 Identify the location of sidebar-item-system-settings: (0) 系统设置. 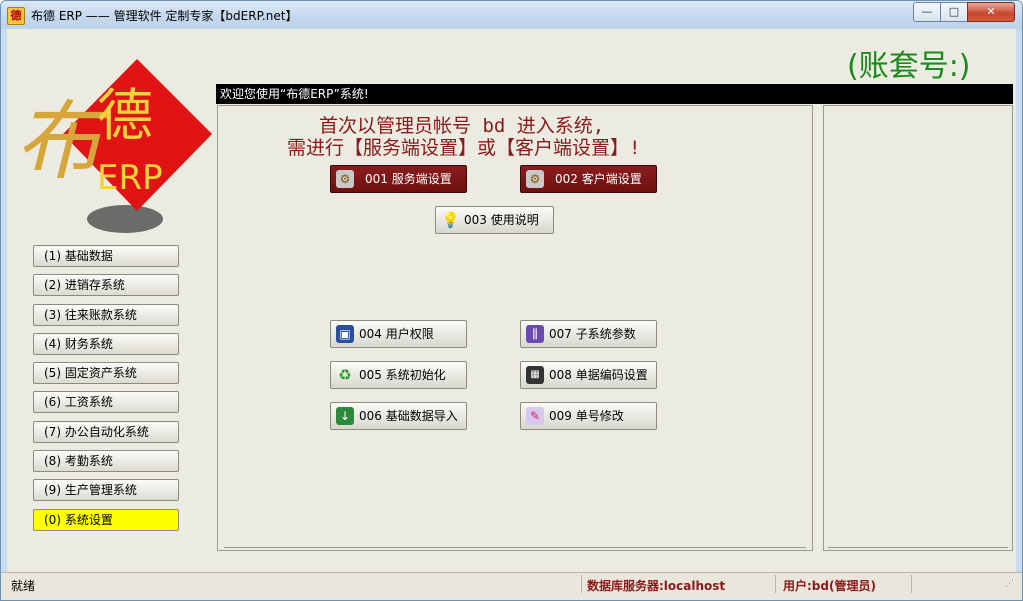
(106, 519).